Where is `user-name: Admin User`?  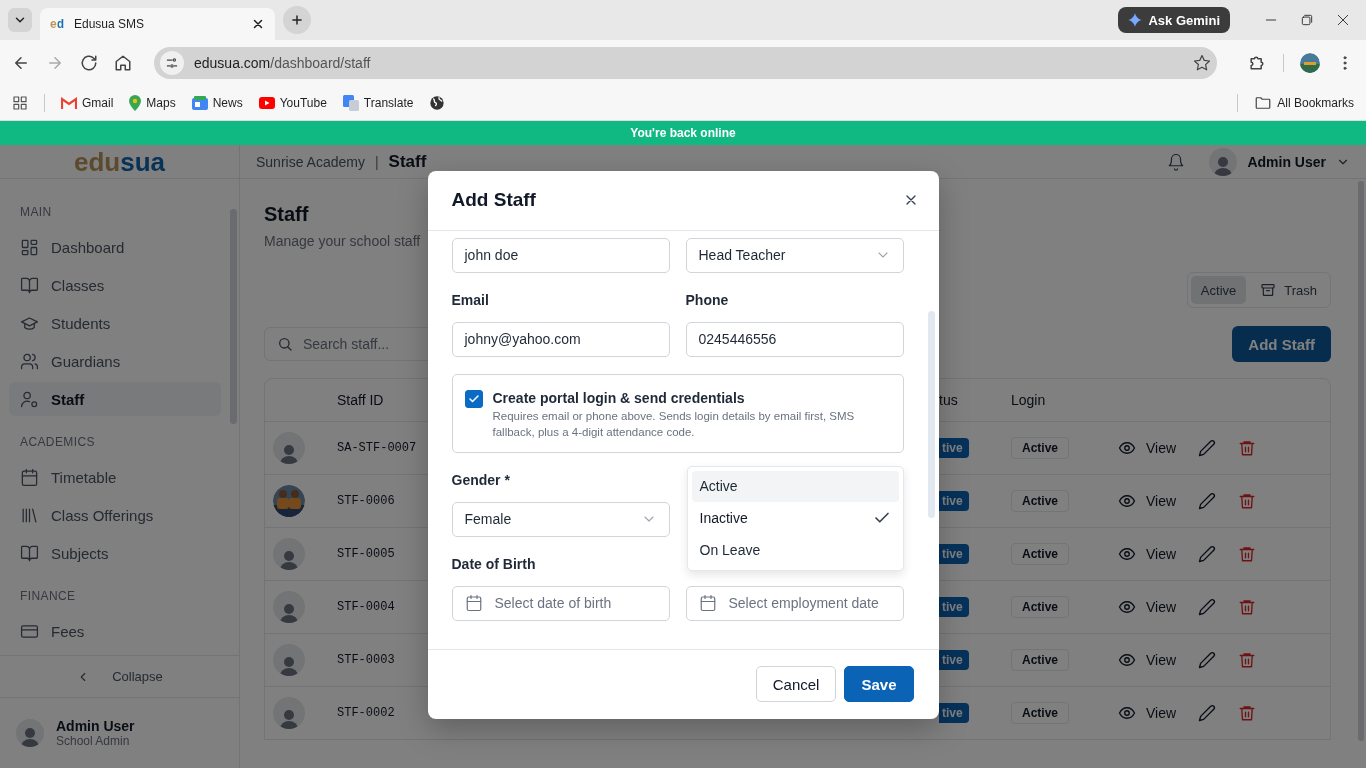 user-name: Admin User is located at coordinates (1286, 161).